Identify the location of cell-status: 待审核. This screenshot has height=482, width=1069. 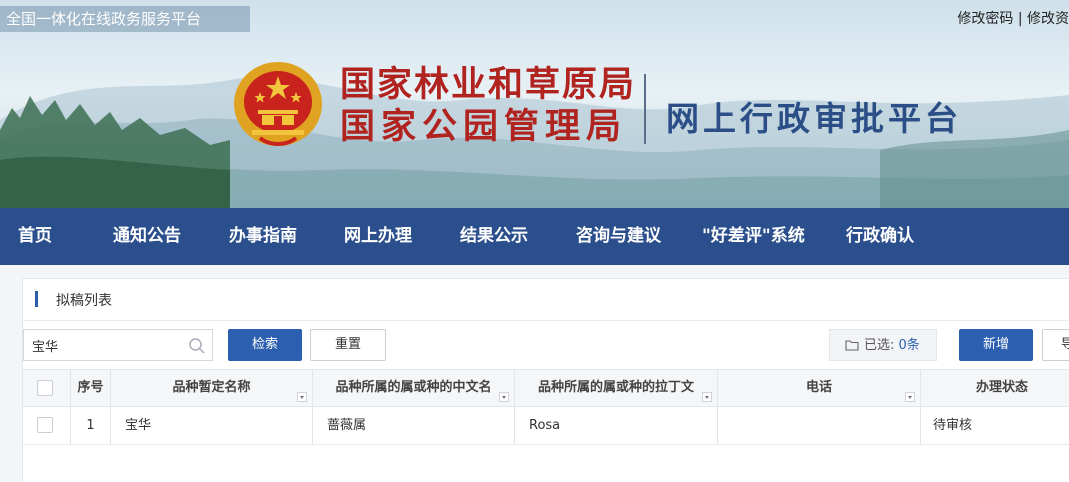
(953, 425).